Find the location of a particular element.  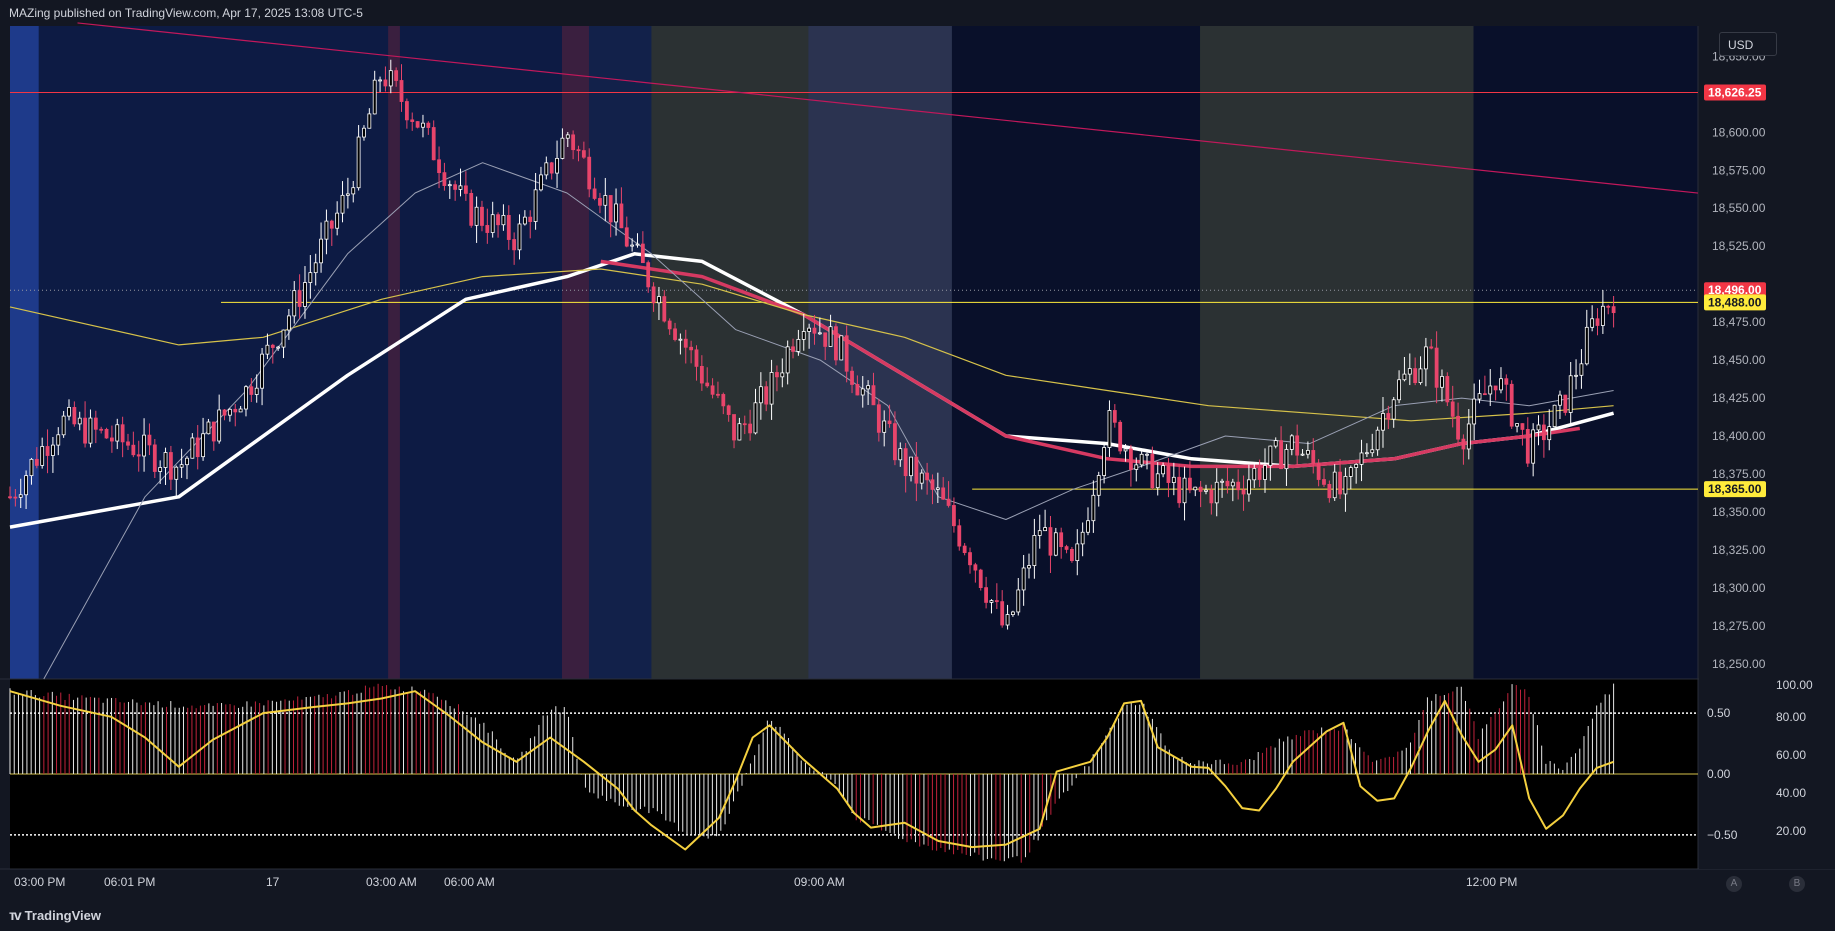

price-tick-label: 18,325.00 is located at coordinates (1739, 550).